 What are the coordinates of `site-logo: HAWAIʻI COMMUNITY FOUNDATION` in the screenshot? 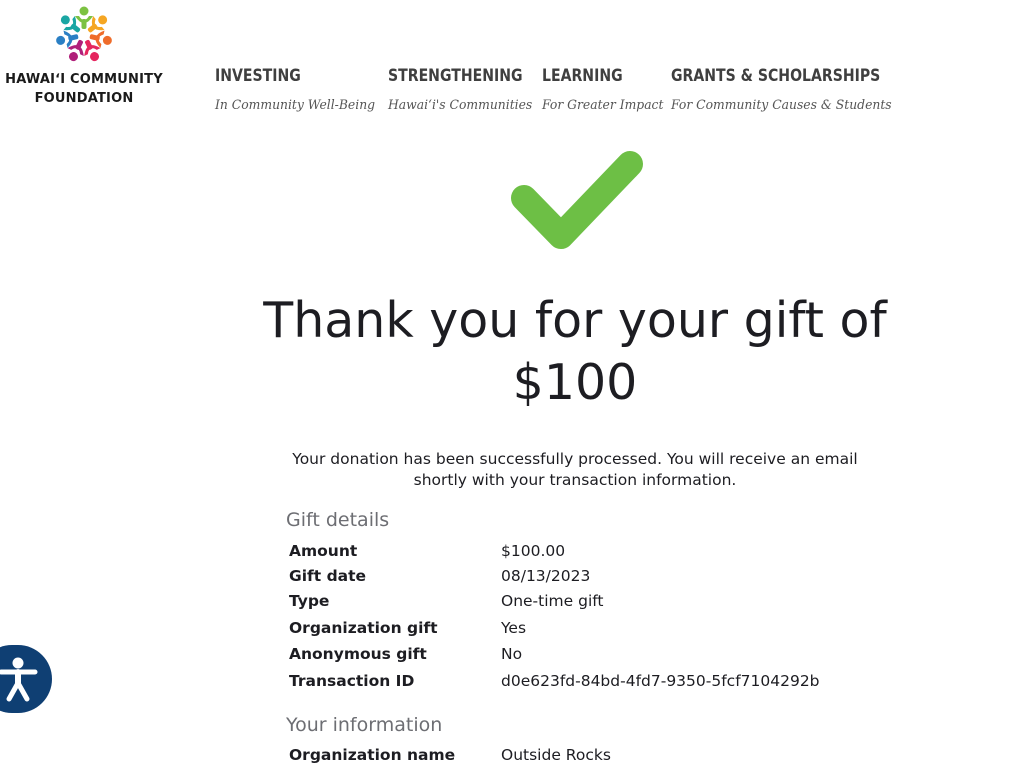 It's located at (84, 55).